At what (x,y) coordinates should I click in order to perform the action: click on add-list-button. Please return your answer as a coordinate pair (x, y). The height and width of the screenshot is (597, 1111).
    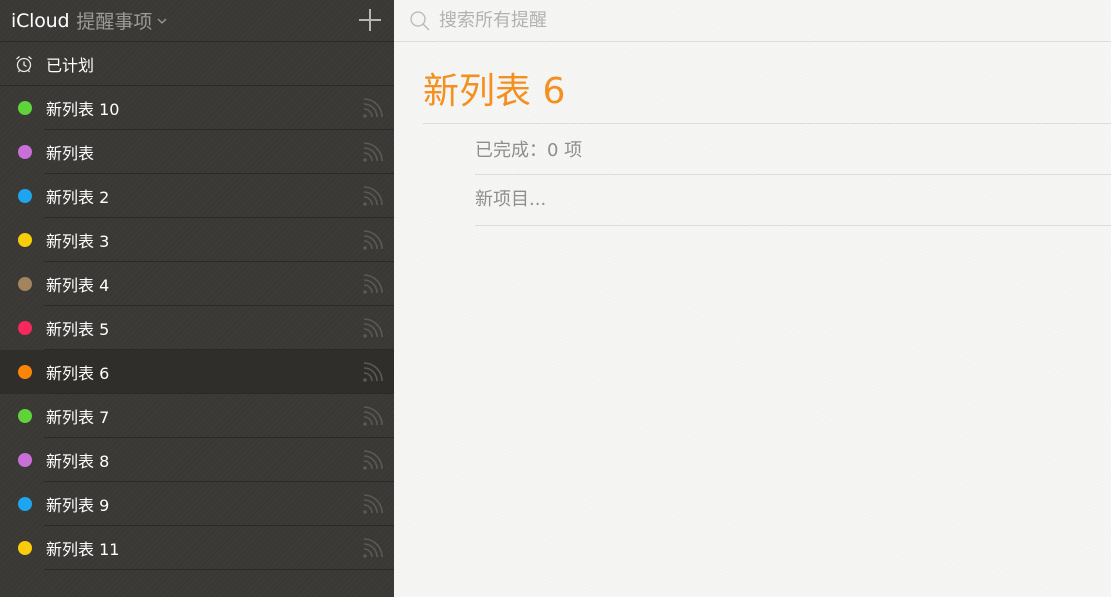
    Looking at the image, I should click on (370, 20).